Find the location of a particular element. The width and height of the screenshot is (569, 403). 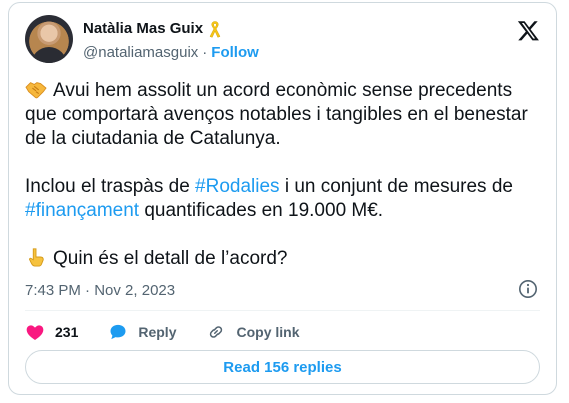

read-replies-button: Read 156 replies is located at coordinates (282, 367).